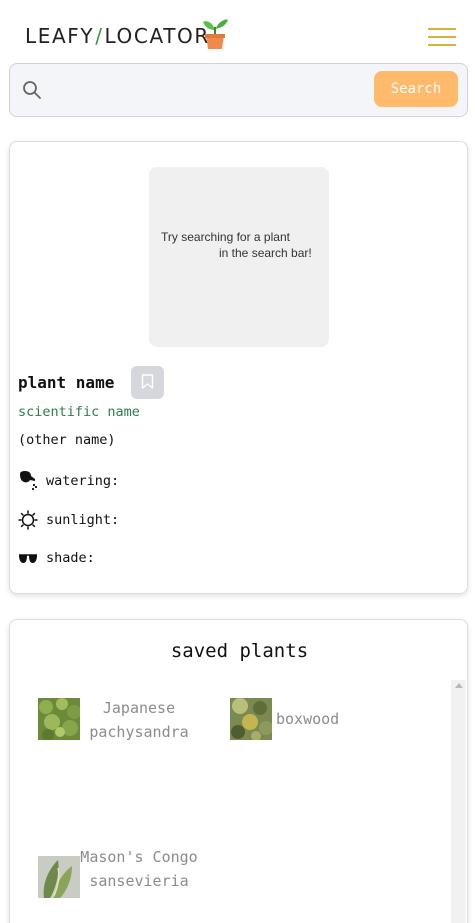  What do you see at coordinates (99, 36) in the screenshot?
I see `logo-slash: /` at bounding box center [99, 36].